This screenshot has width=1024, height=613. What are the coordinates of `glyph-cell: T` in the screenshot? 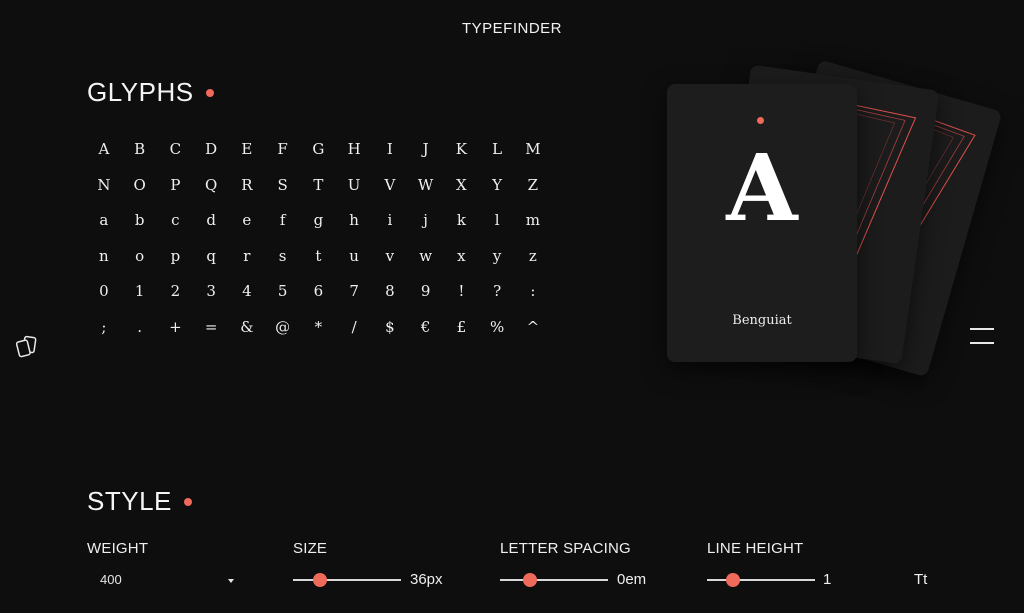 It's located at (319, 191).